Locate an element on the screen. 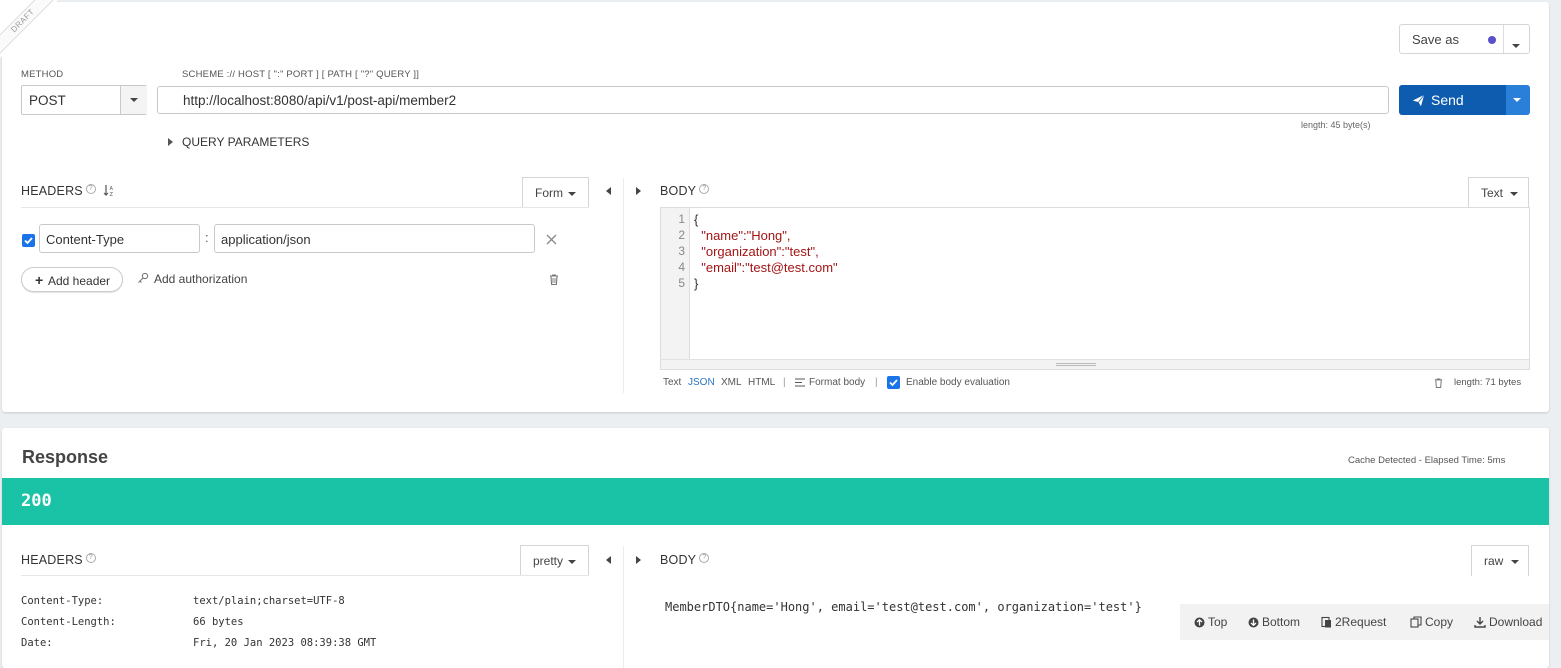 Image resolution: width=1561 pixels, height=668 pixels. copy-button: Copy is located at coordinates (1431, 622).